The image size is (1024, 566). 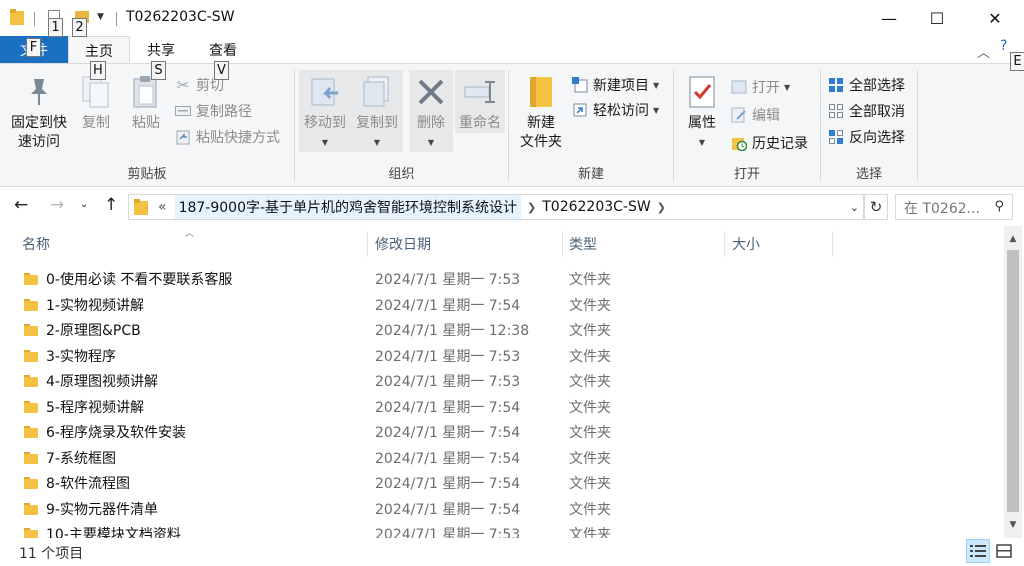 I want to click on rename-button: 重命名, so click(x=480, y=101).